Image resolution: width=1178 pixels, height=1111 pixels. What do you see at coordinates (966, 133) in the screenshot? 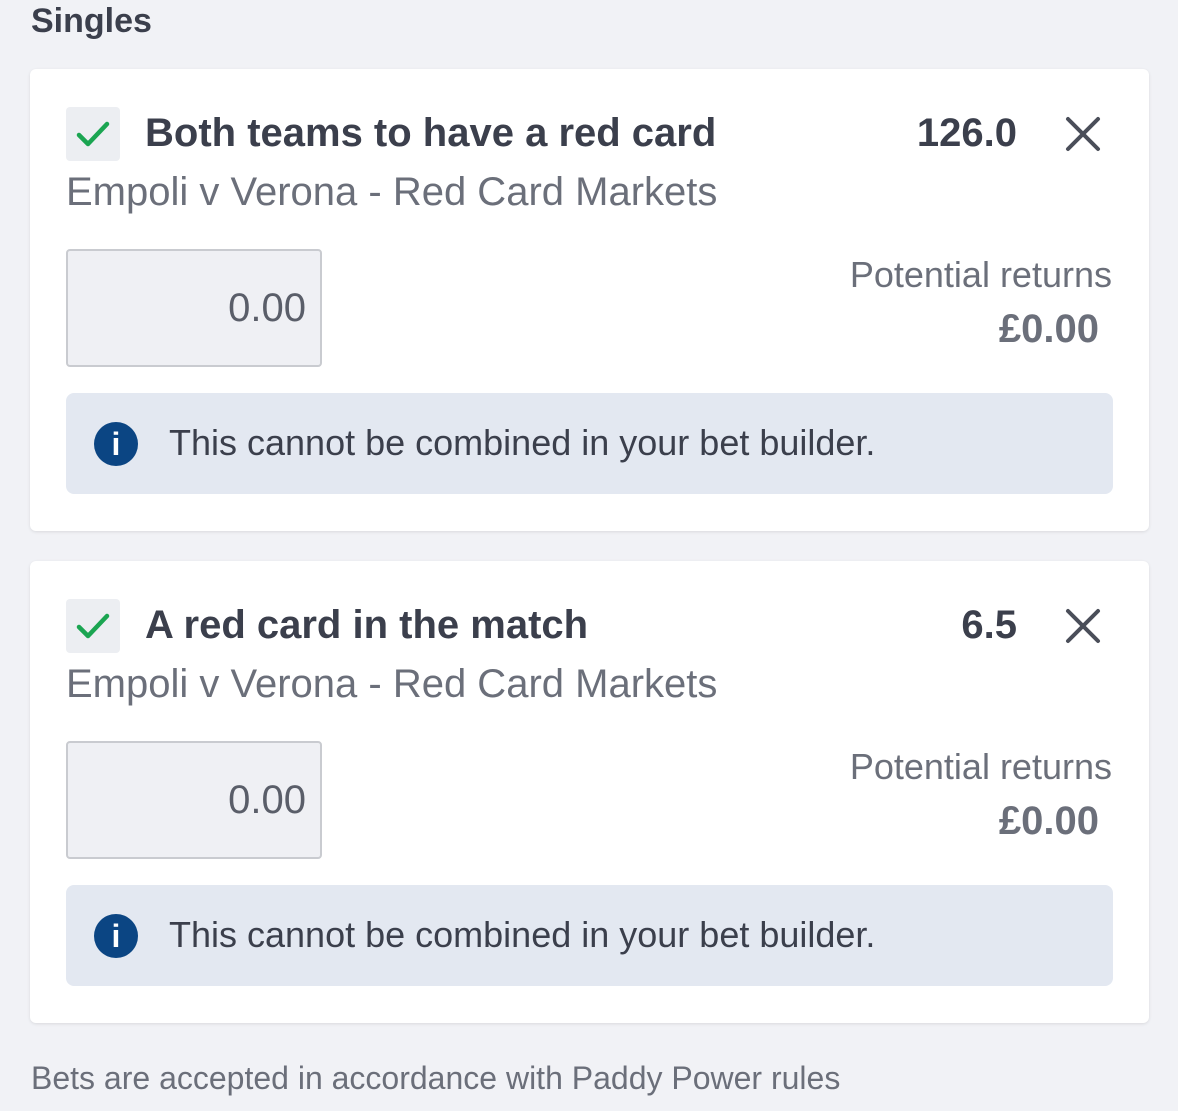
I see `odds-value: 126.0` at bounding box center [966, 133].